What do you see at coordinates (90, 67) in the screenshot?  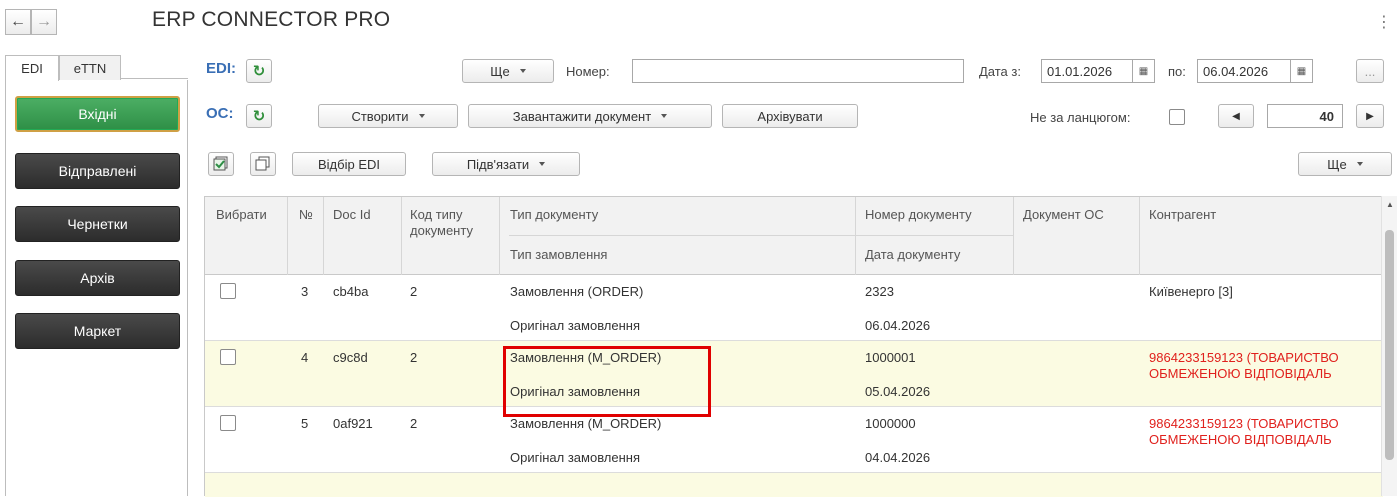 I see `tab-ettn: eTTN` at bounding box center [90, 67].